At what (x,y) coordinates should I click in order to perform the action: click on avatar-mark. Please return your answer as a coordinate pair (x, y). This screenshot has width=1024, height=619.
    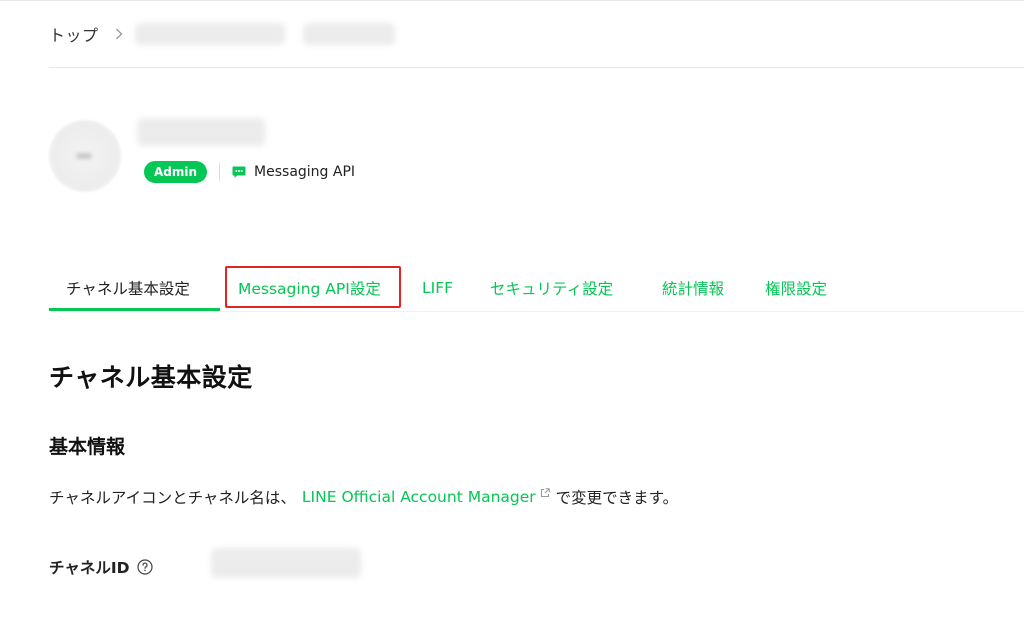
    Looking at the image, I should click on (84, 156).